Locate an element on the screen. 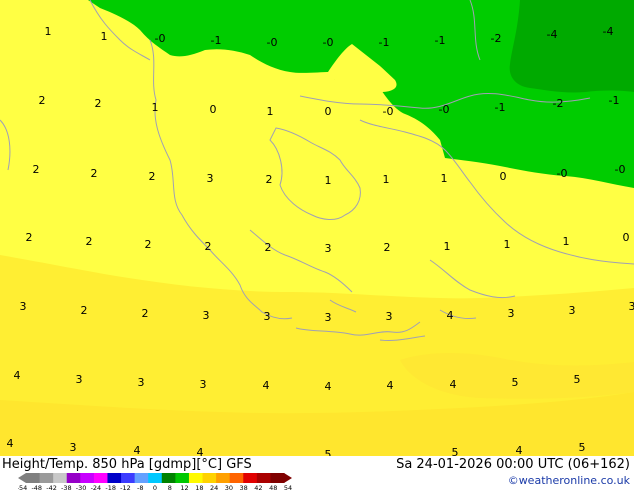  colorbar-tick-label: 24 is located at coordinates (214, 488).